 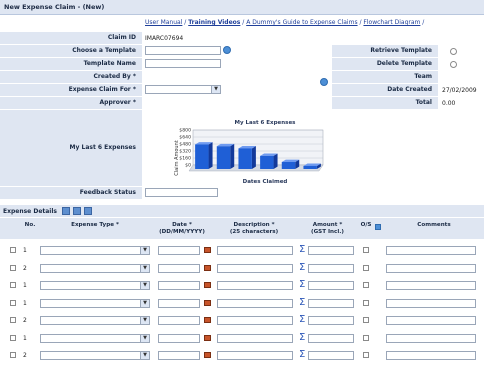 What do you see at coordinates (385, 103) in the screenshot?
I see `total-label: Total` at bounding box center [385, 103].